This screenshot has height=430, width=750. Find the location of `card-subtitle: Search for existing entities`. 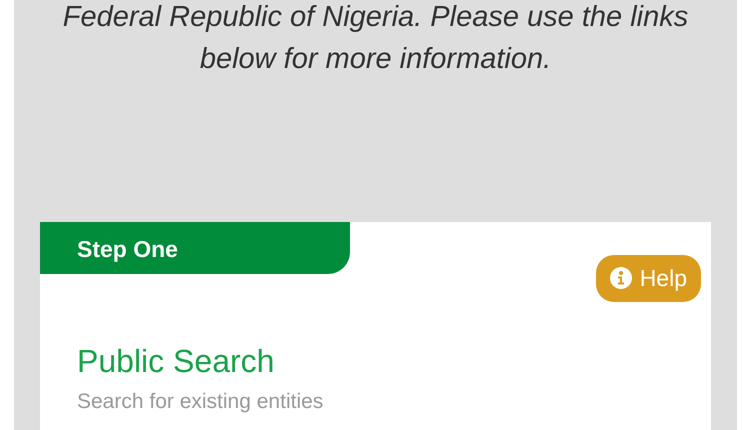

card-subtitle: Search for existing entities is located at coordinates (200, 401).